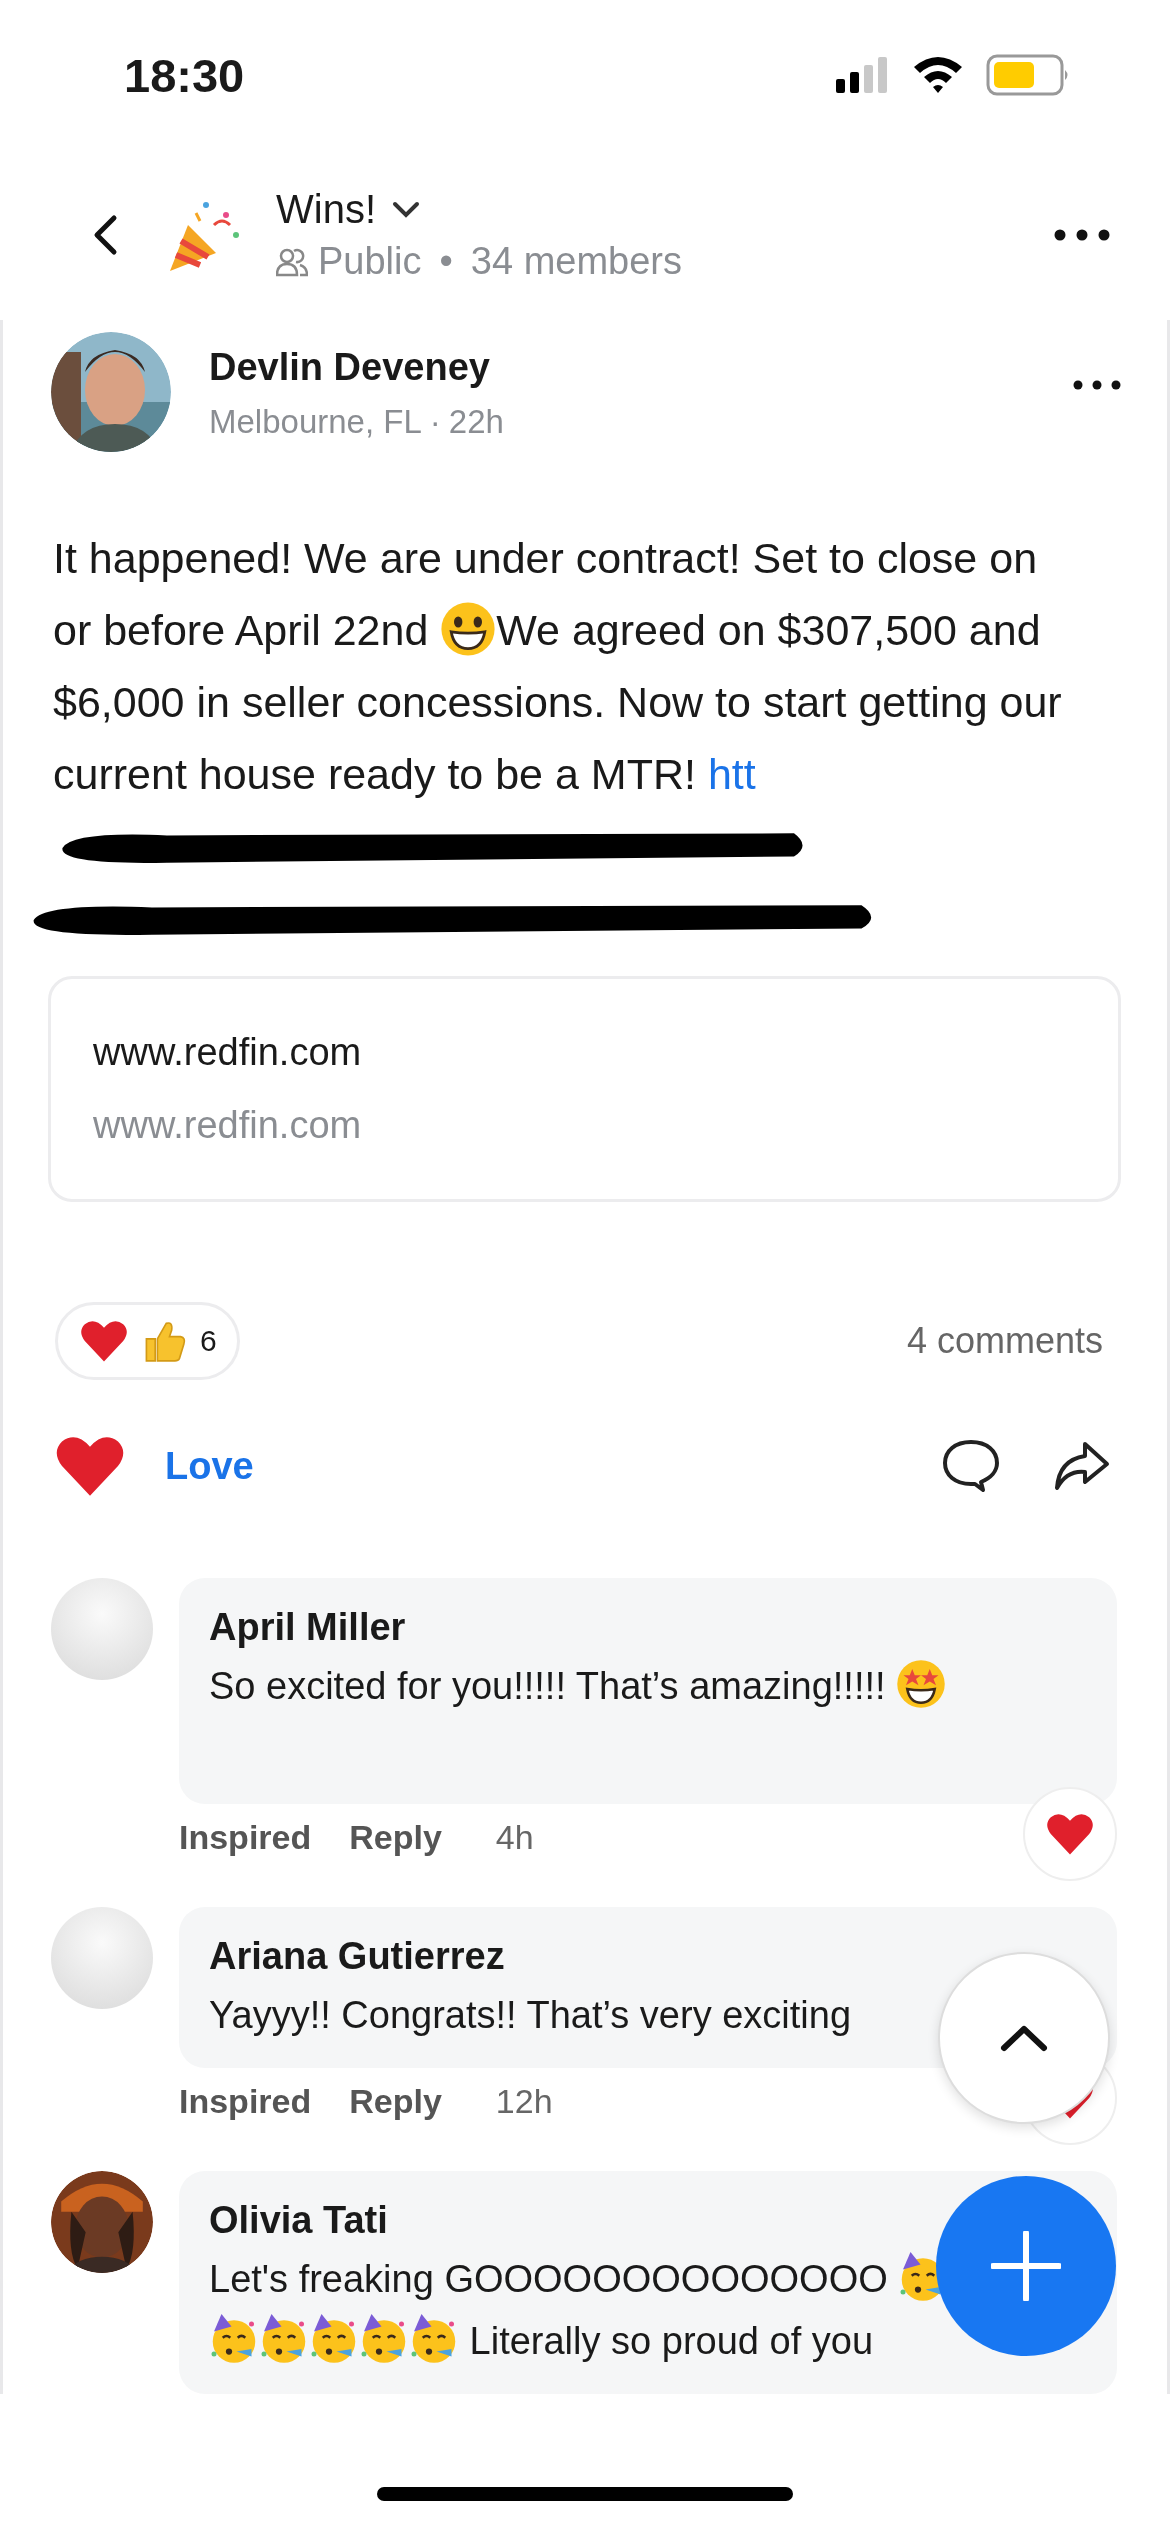  Describe the element at coordinates (307, 1627) in the screenshot. I see `commenter-name: April Miller` at that location.